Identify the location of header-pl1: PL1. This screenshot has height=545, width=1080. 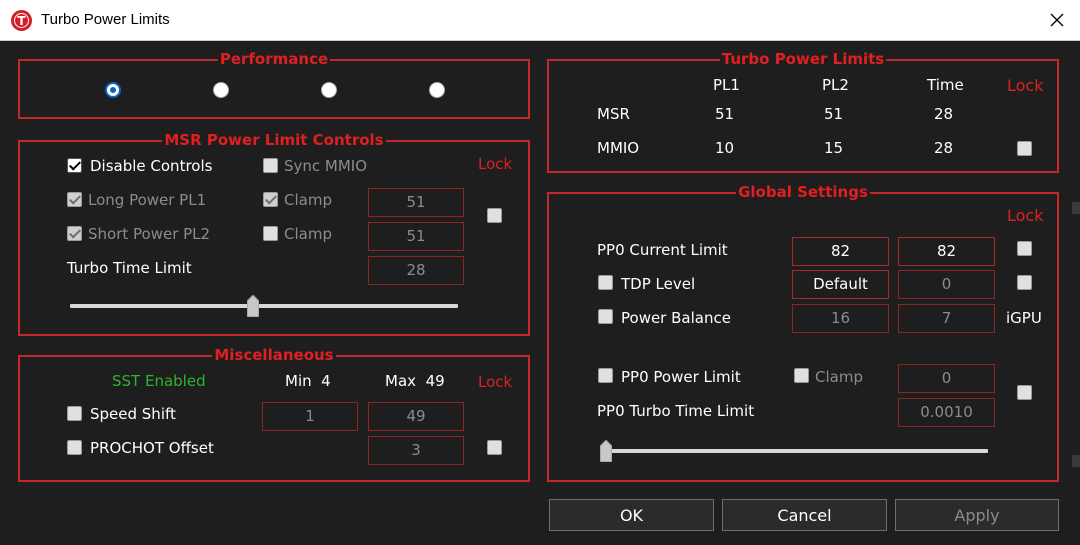
(726, 85).